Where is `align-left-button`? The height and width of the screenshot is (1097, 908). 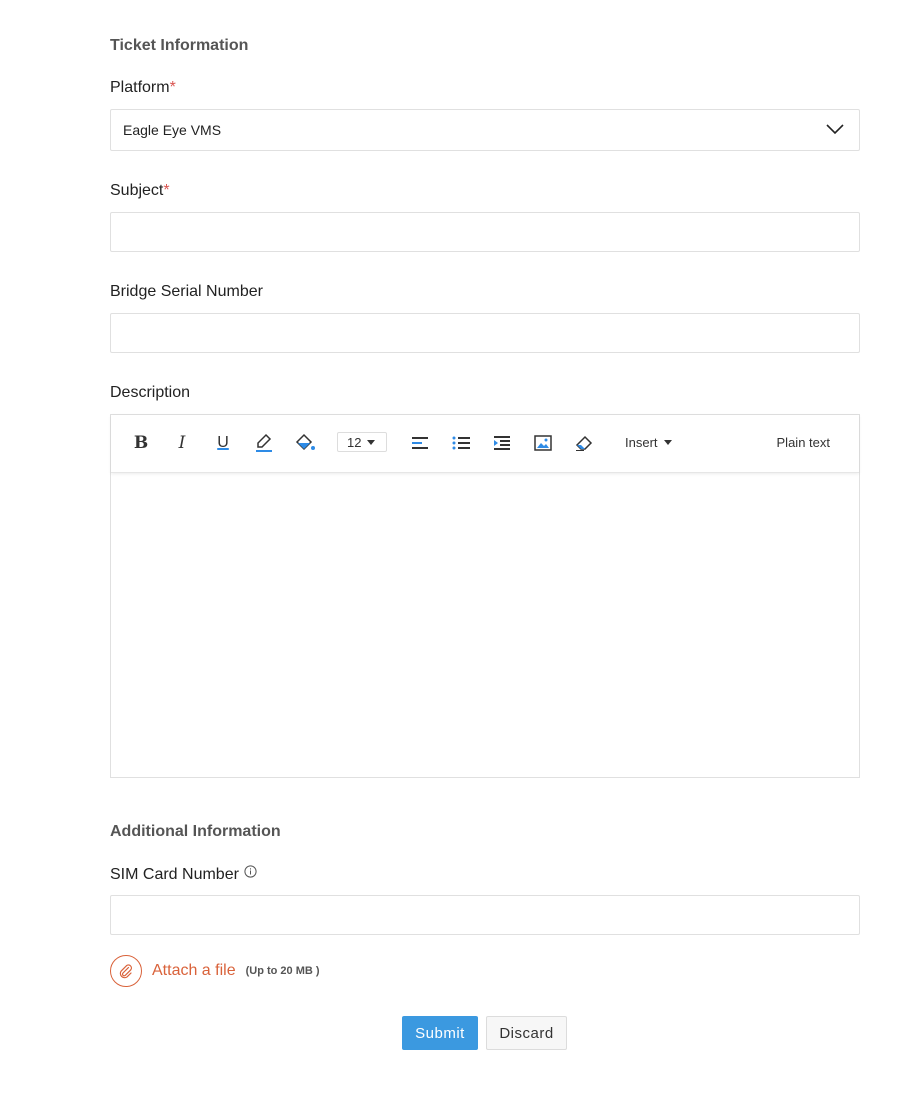 align-left-button is located at coordinates (420, 443).